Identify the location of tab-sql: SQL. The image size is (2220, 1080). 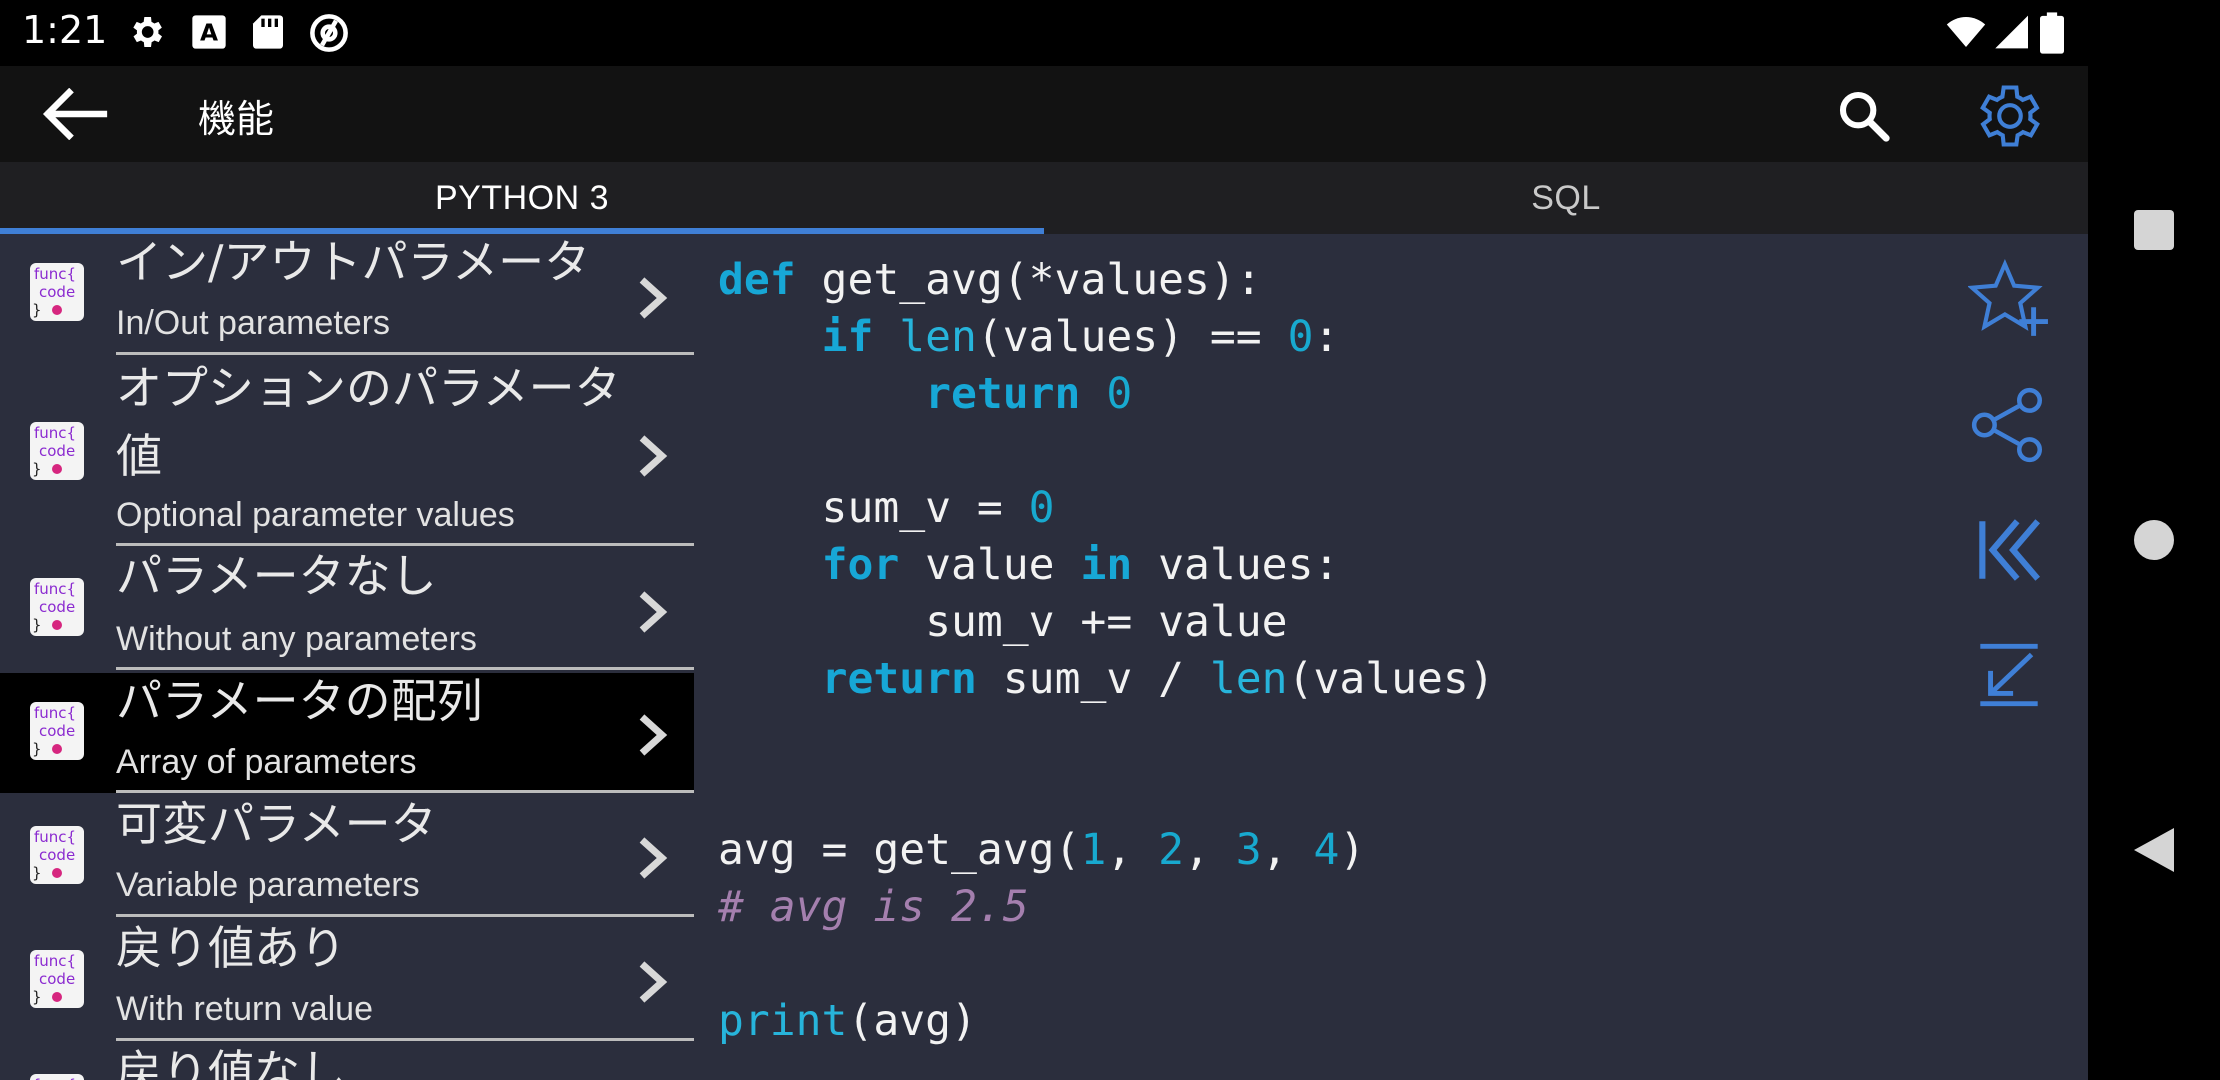
(1566, 198).